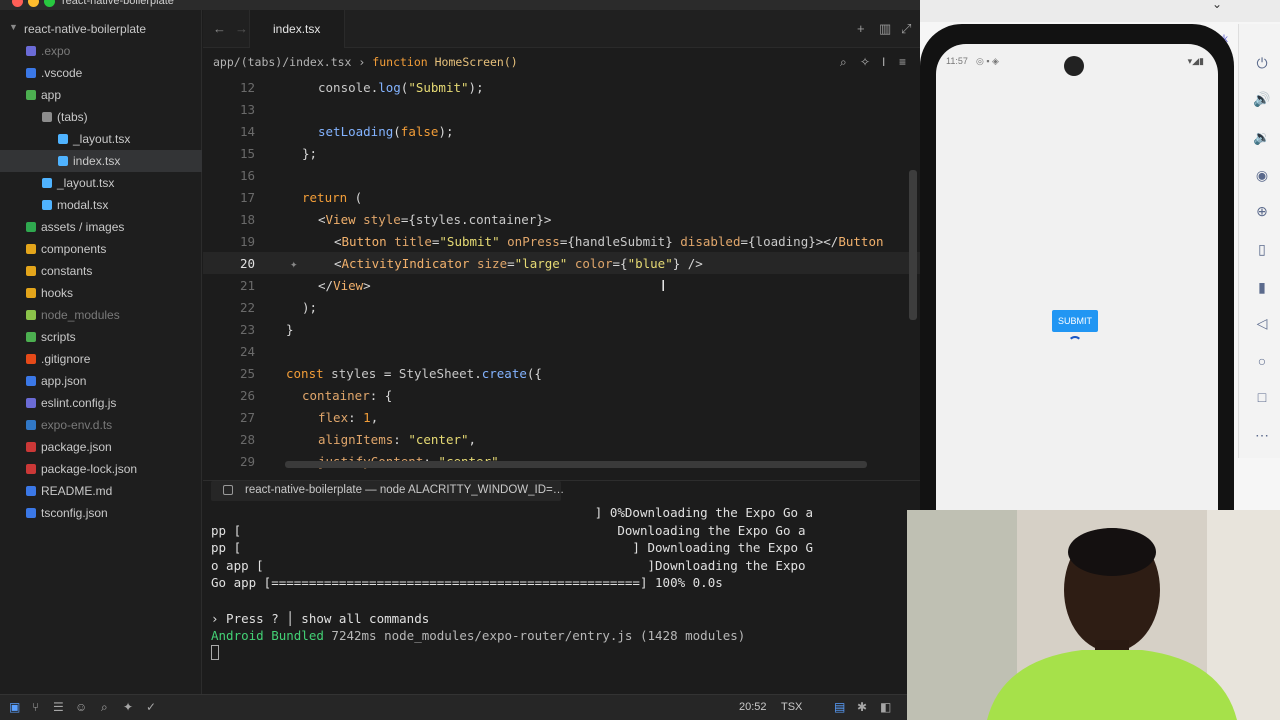 The width and height of the screenshot is (1280, 720). I want to click on terminal-icon, so click(228, 490).